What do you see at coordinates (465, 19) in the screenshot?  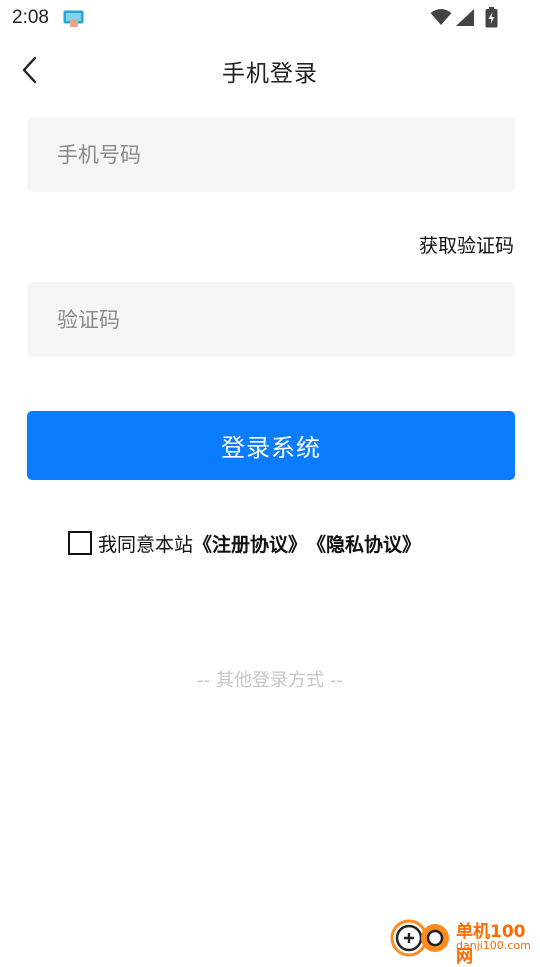 I see `cellular-signal-icon` at bounding box center [465, 19].